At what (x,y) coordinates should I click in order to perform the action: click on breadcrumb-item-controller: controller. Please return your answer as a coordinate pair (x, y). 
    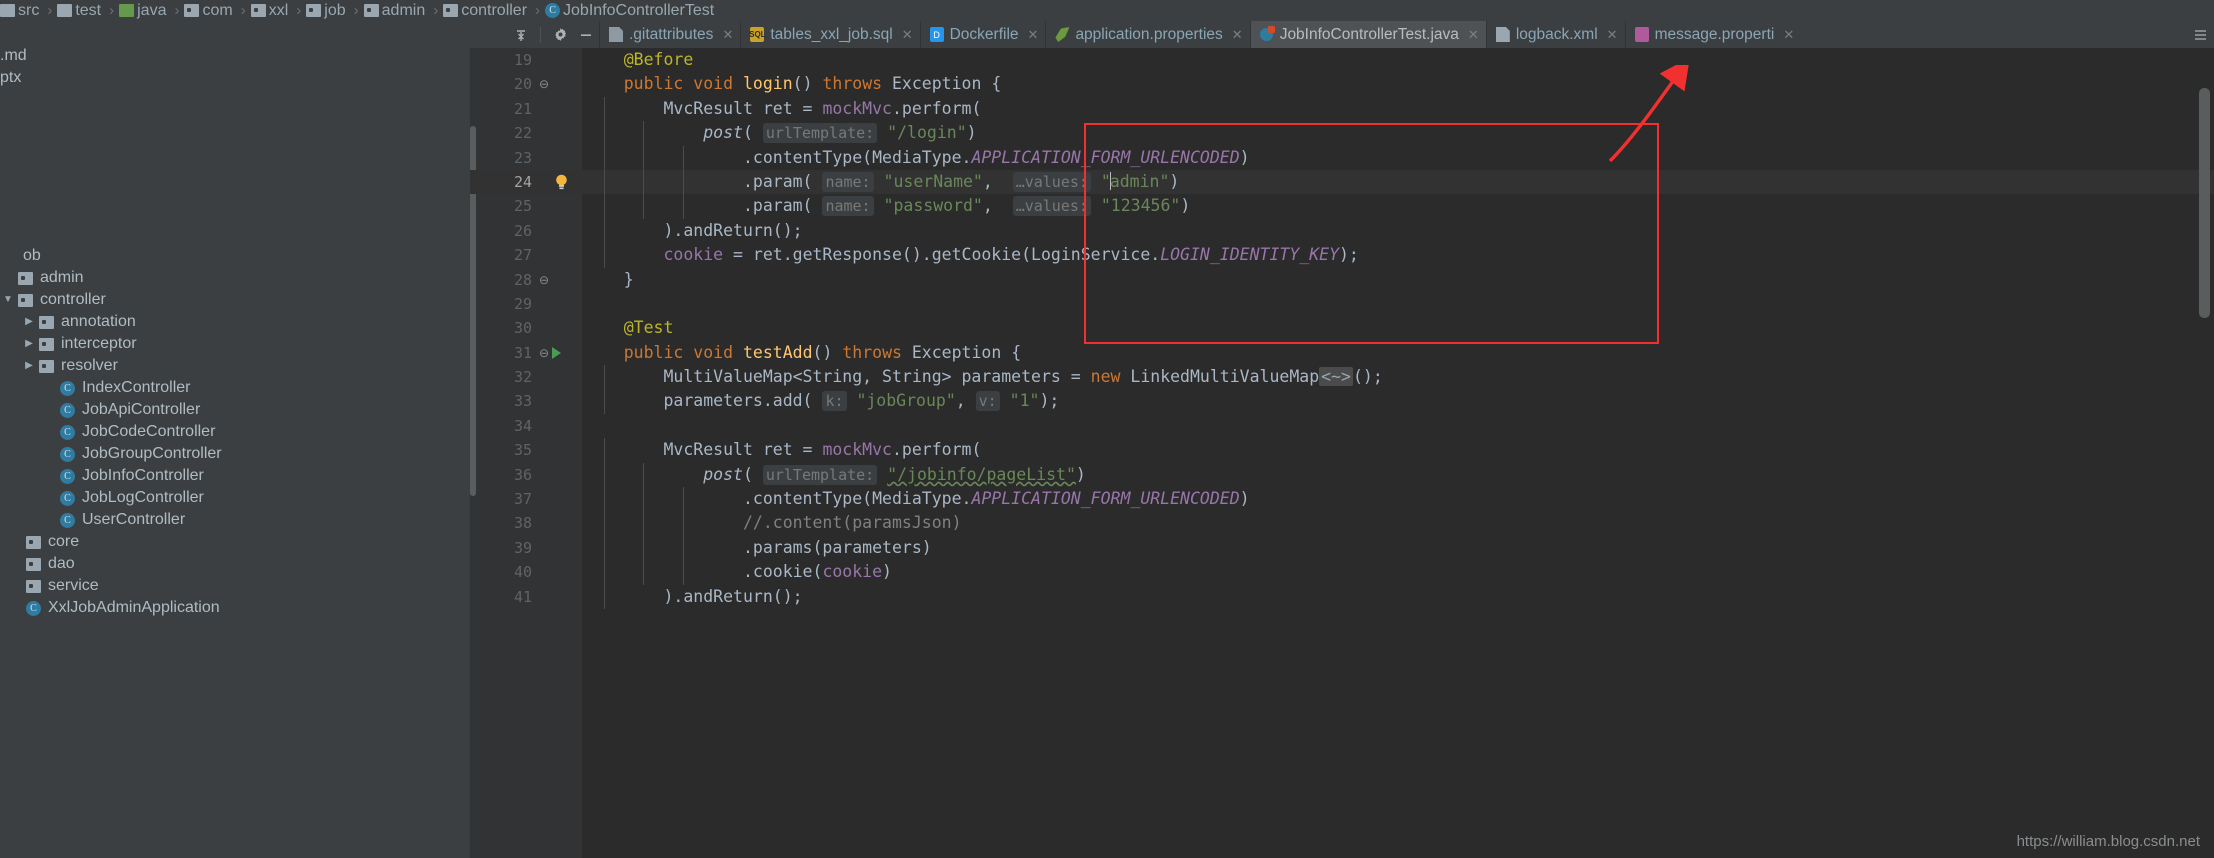
    Looking at the image, I should click on (486, 10).